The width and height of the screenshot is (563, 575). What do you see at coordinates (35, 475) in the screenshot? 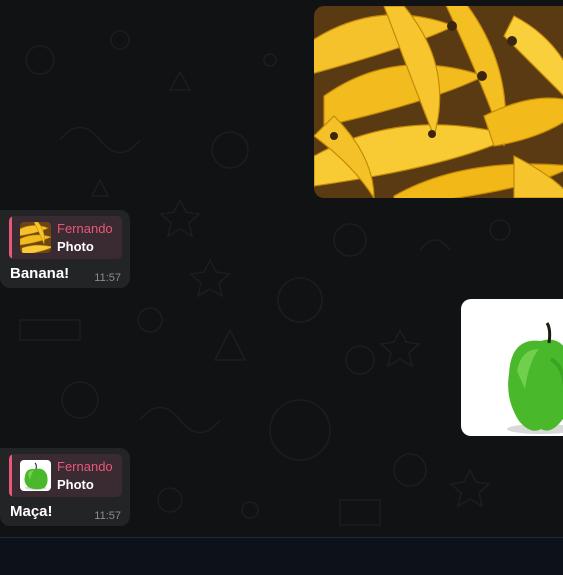
I see `green-apple-thumbnail` at bounding box center [35, 475].